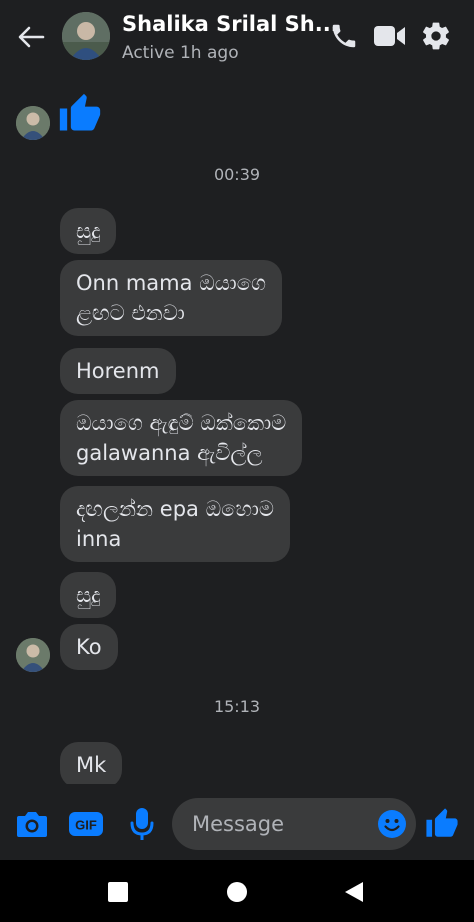  Describe the element at coordinates (86, 36) in the screenshot. I see `contact-avatar` at that location.